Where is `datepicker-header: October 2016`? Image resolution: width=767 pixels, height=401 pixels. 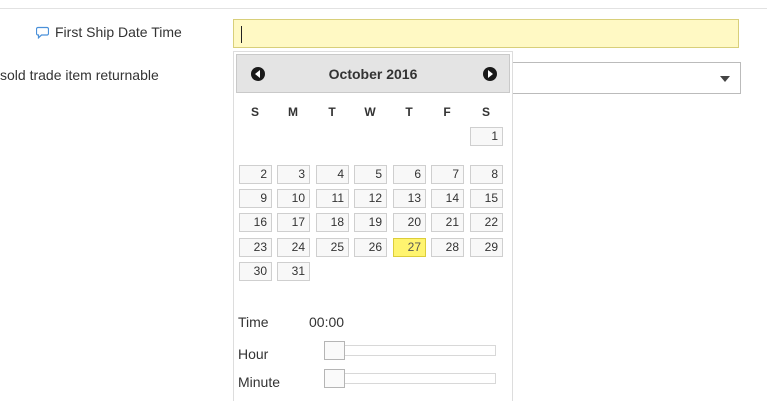 datepicker-header: October 2016 is located at coordinates (373, 73).